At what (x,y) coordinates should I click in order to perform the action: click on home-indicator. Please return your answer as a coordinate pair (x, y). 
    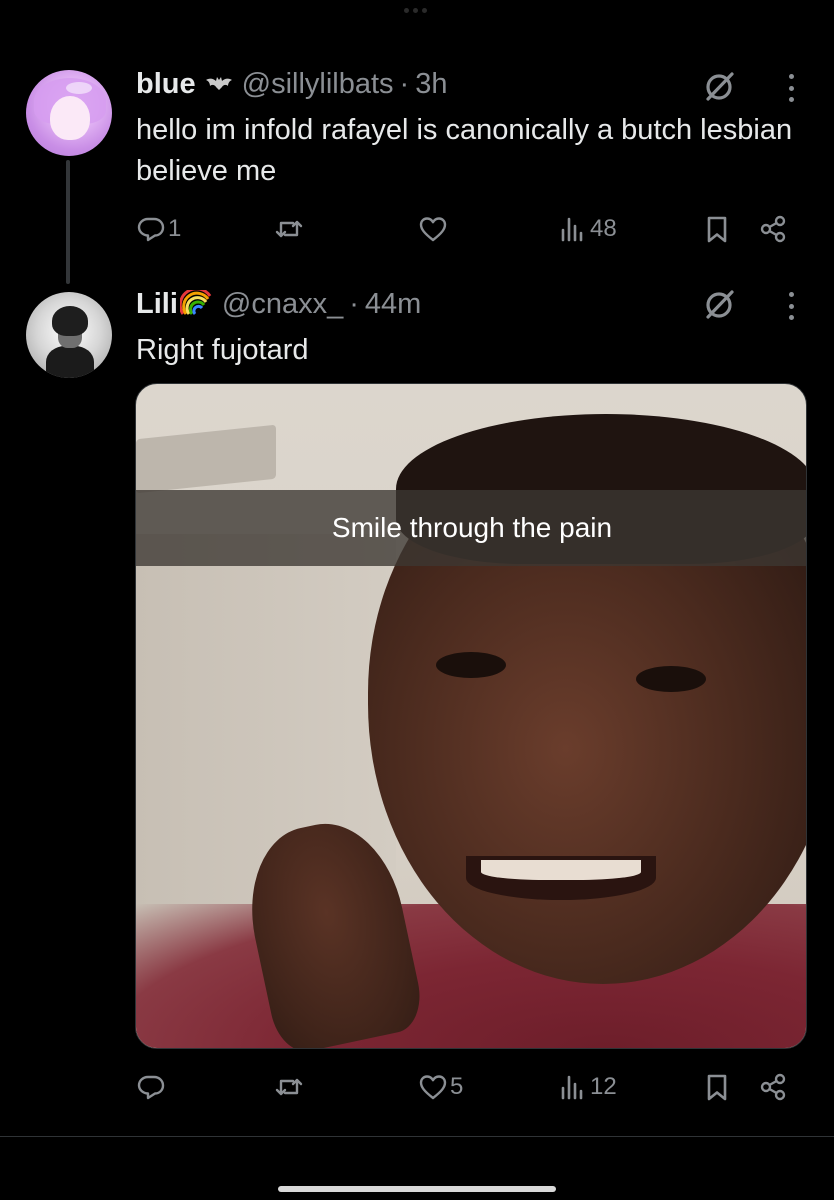
    Looking at the image, I should click on (417, 1189).